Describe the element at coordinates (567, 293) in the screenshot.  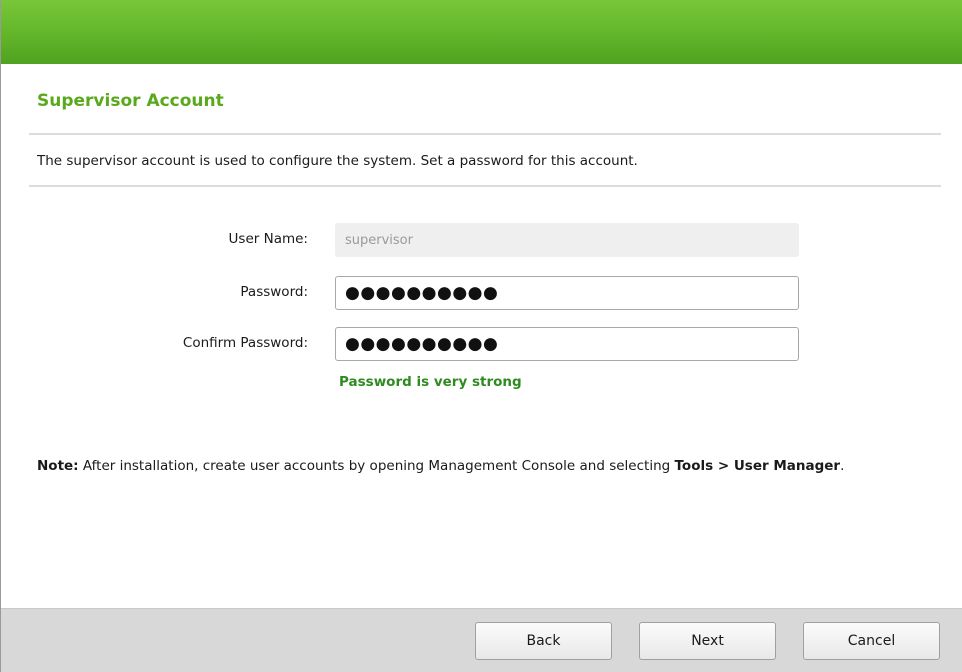
I see `password-field: ●●●●●●●●●●` at that location.